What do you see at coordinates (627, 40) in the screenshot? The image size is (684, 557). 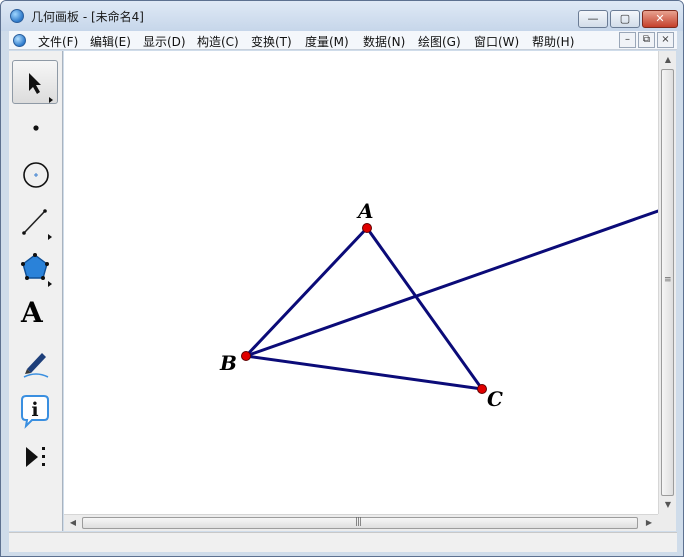 I see `doc-minimize-button: –` at bounding box center [627, 40].